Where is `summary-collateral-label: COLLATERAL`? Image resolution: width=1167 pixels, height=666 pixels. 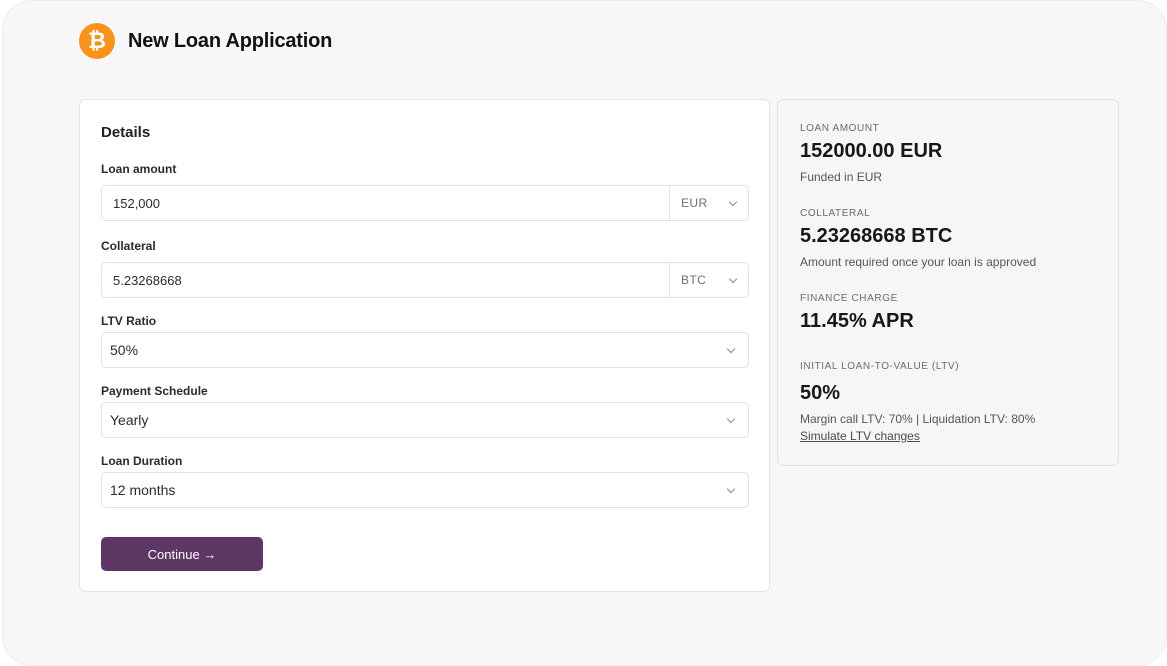 summary-collateral-label: COLLATERAL is located at coordinates (835, 213).